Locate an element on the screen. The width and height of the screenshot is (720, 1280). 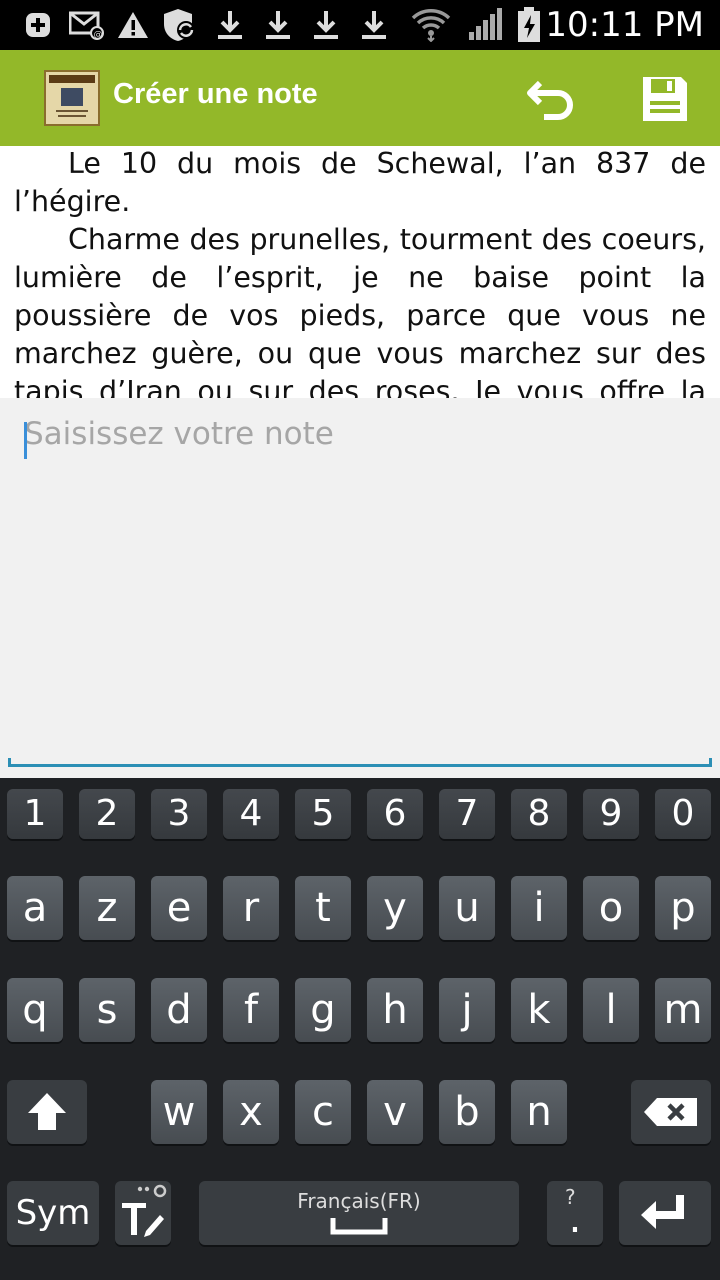
shift-key is located at coordinates (47, 1112).